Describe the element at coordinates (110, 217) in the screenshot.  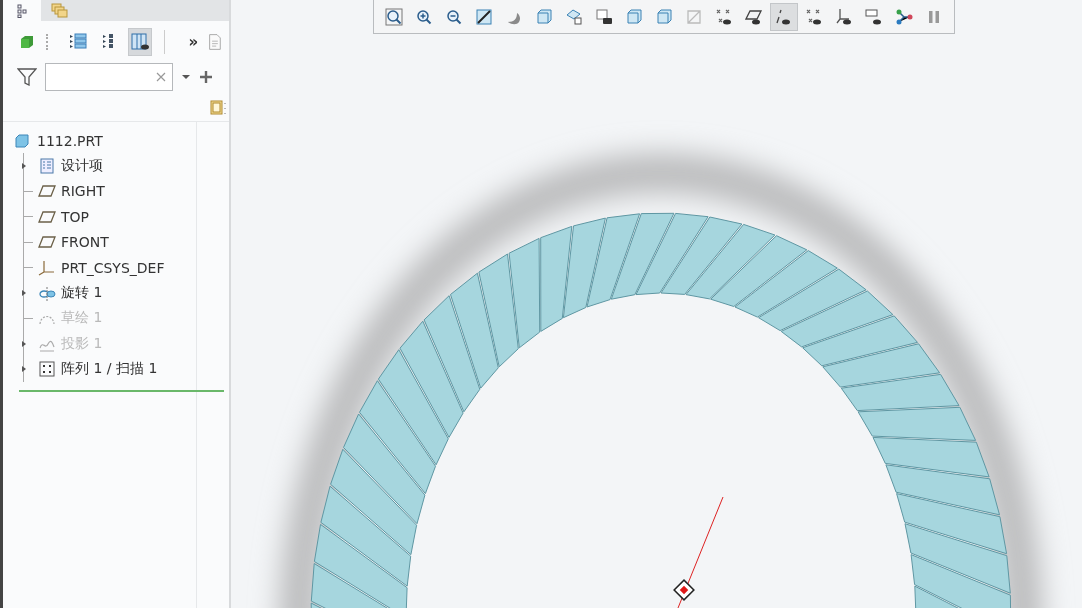
I see `tree-item: TOP` at that location.